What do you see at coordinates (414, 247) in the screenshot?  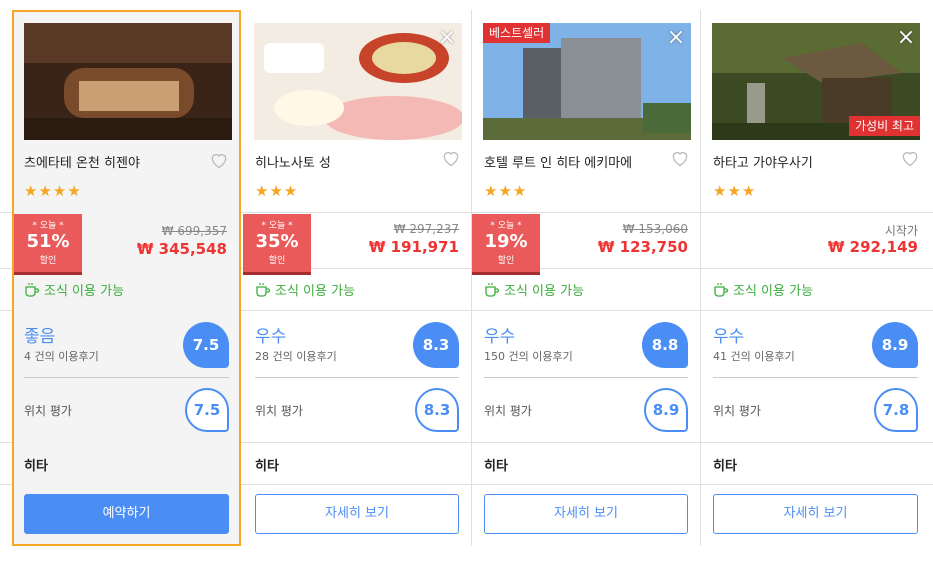 I see `price: ₩ 191,971` at bounding box center [414, 247].